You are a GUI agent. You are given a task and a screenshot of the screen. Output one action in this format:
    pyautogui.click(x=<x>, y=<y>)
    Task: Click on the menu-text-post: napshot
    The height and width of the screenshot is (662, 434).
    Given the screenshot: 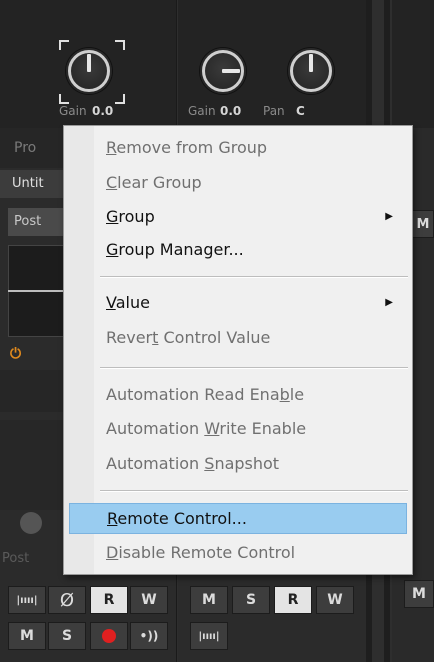 What is the action you would take?
    pyautogui.click(x=247, y=463)
    